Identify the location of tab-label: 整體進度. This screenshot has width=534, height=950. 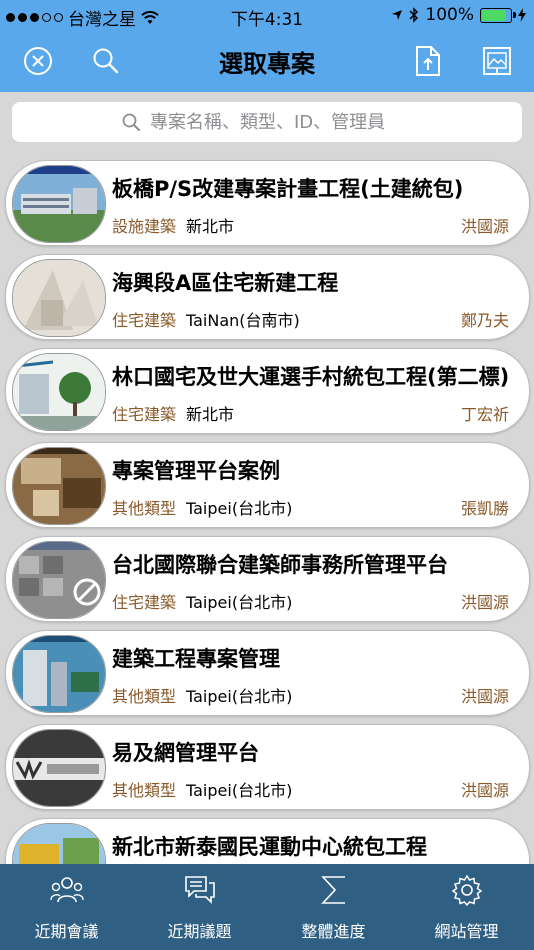
(333, 931).